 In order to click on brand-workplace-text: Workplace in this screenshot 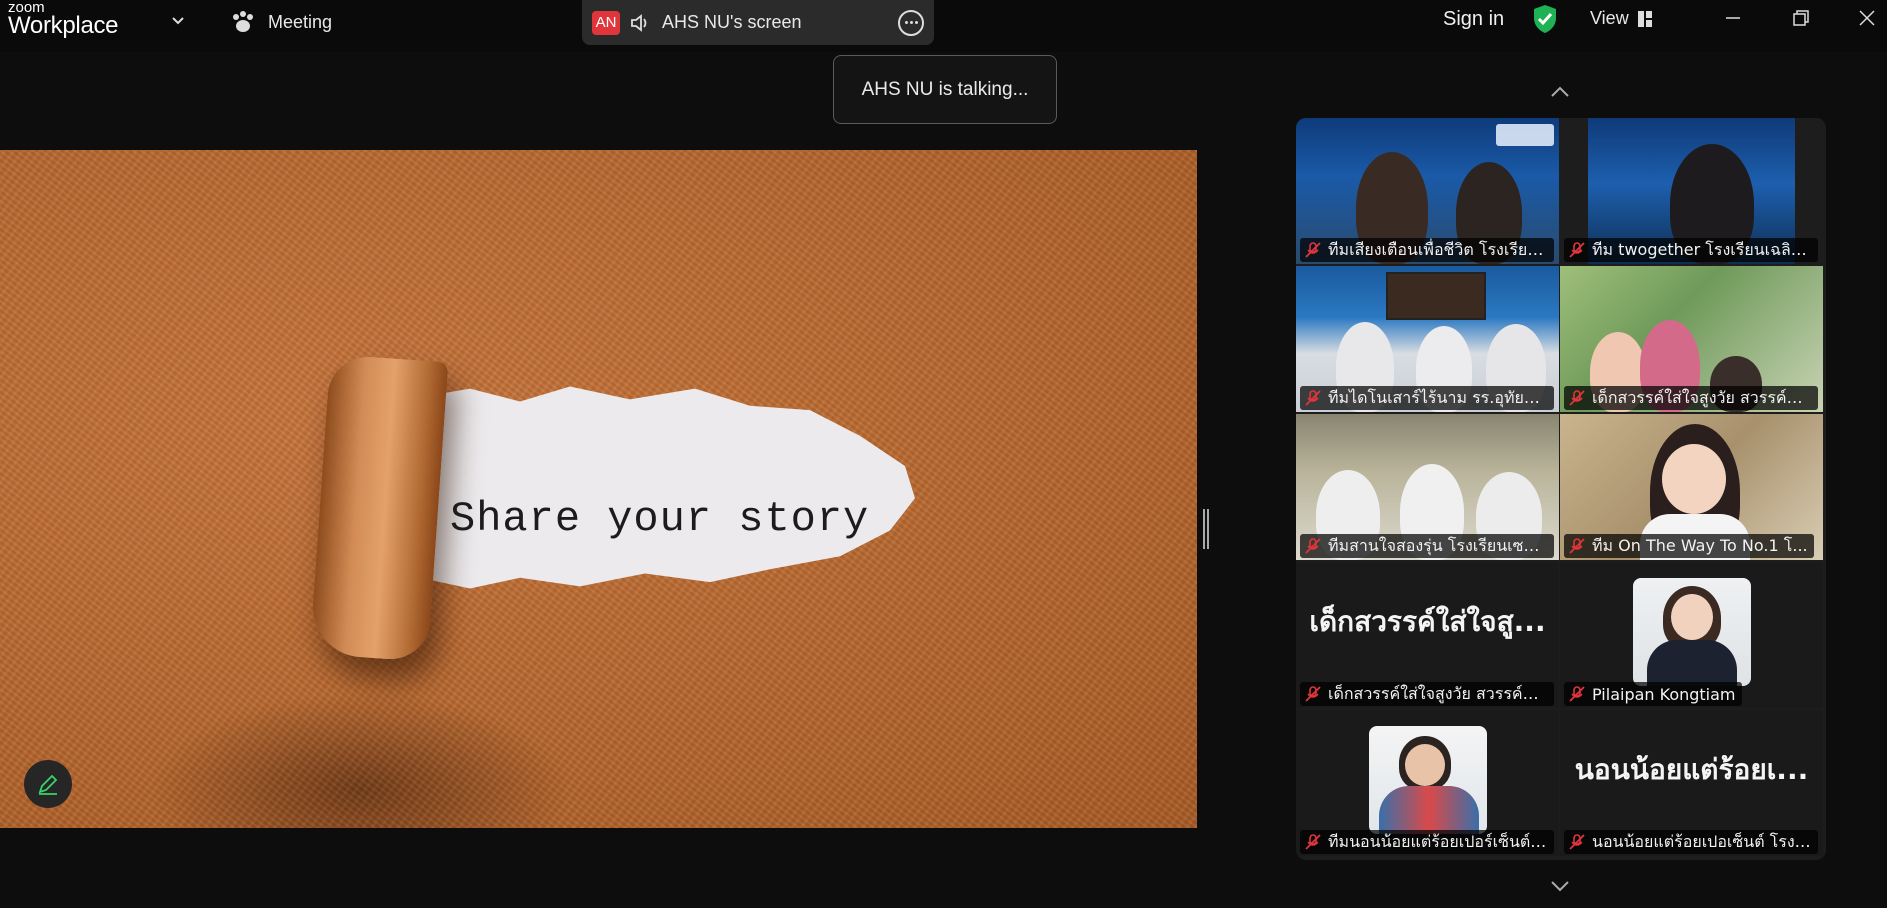, I will do `click(63, 25)`.